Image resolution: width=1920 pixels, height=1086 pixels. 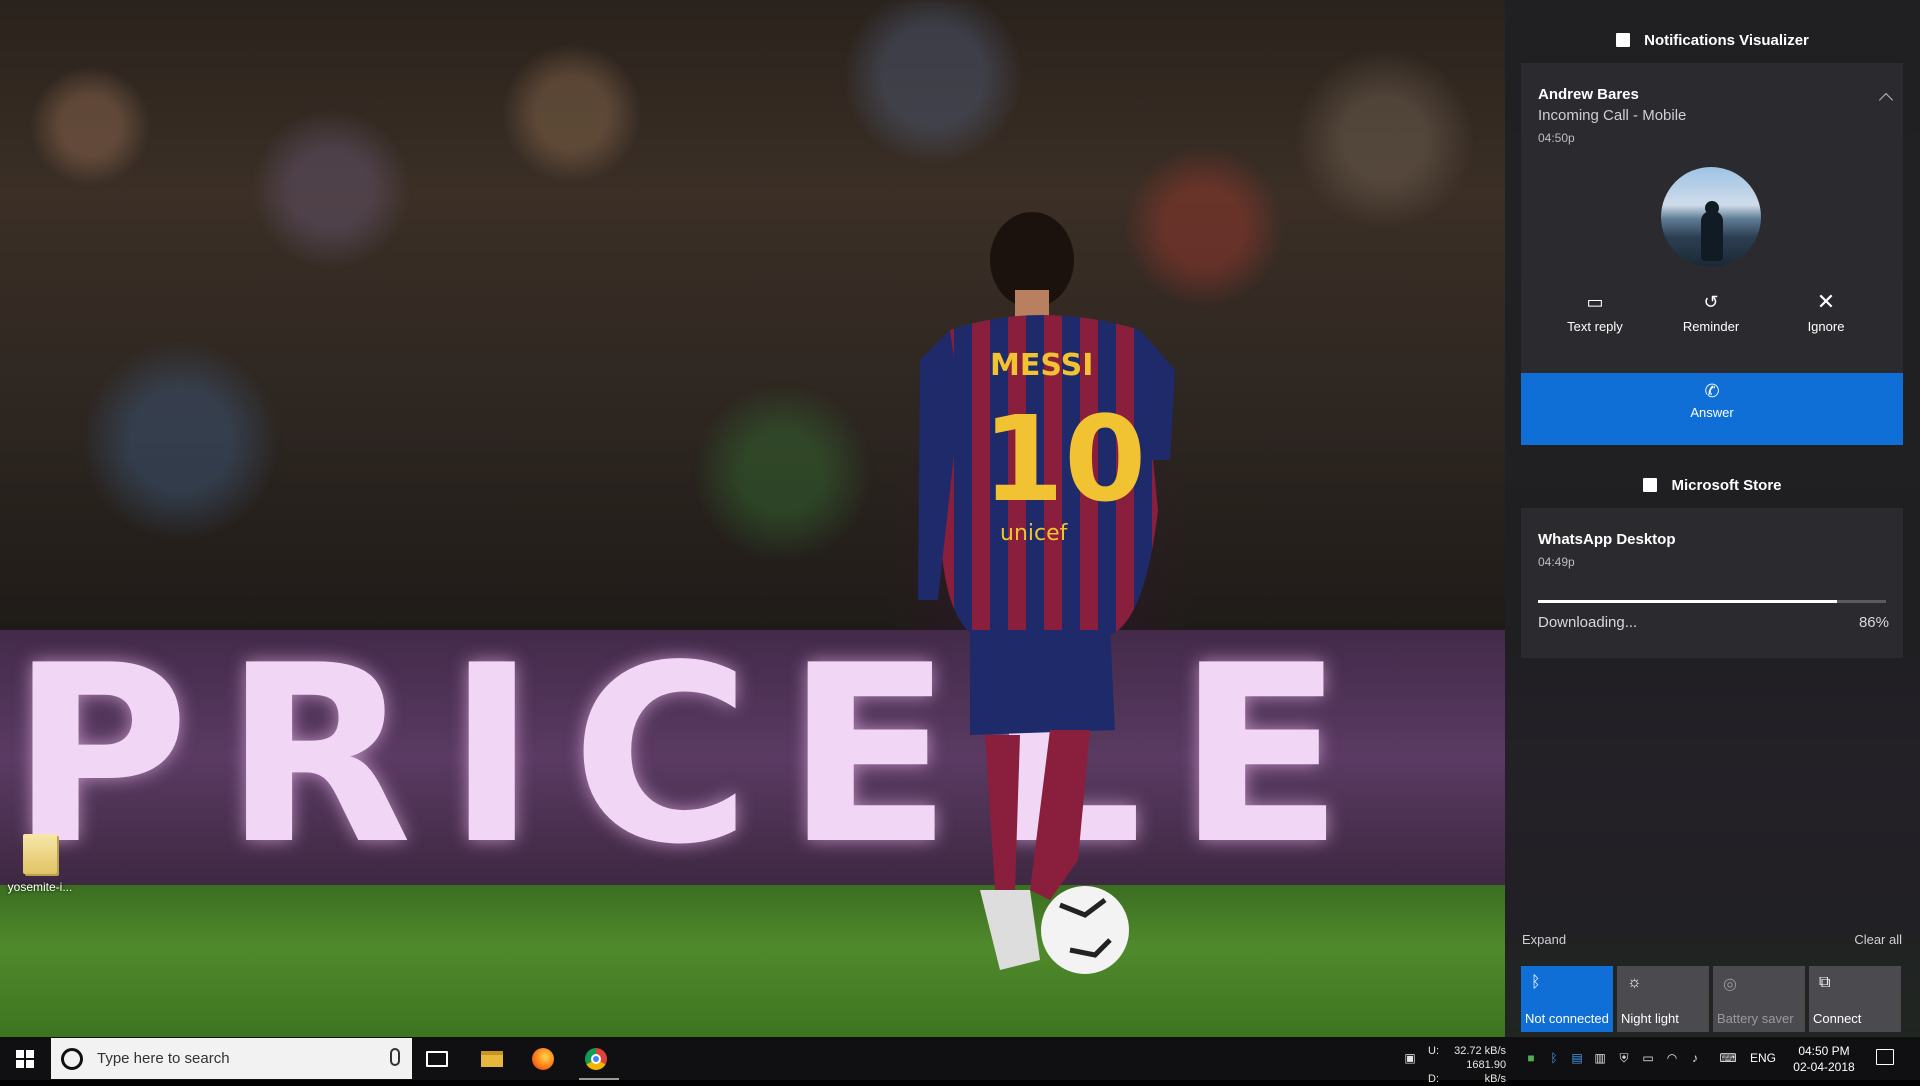 I want to click on player-number-text: 10, so click(x=1064, y=459).